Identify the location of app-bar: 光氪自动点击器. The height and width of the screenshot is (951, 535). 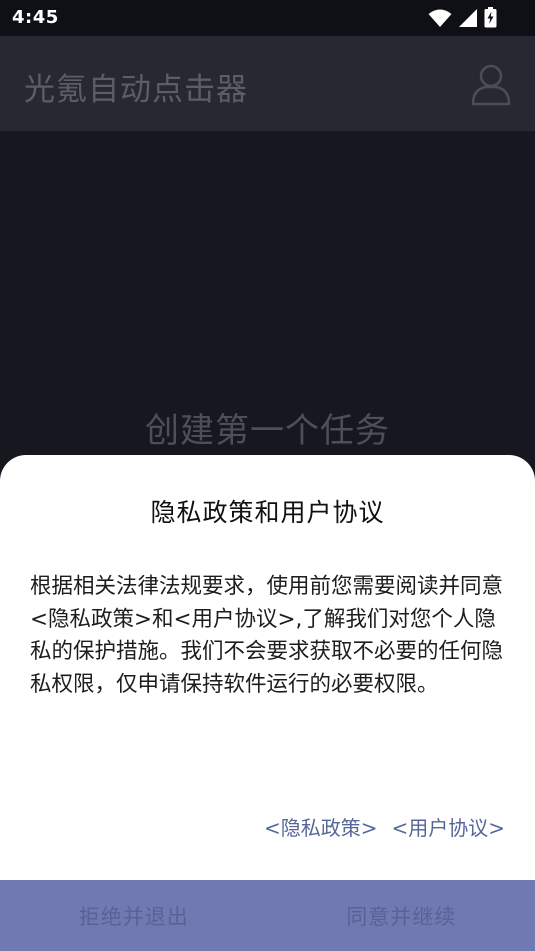
(267, 83).